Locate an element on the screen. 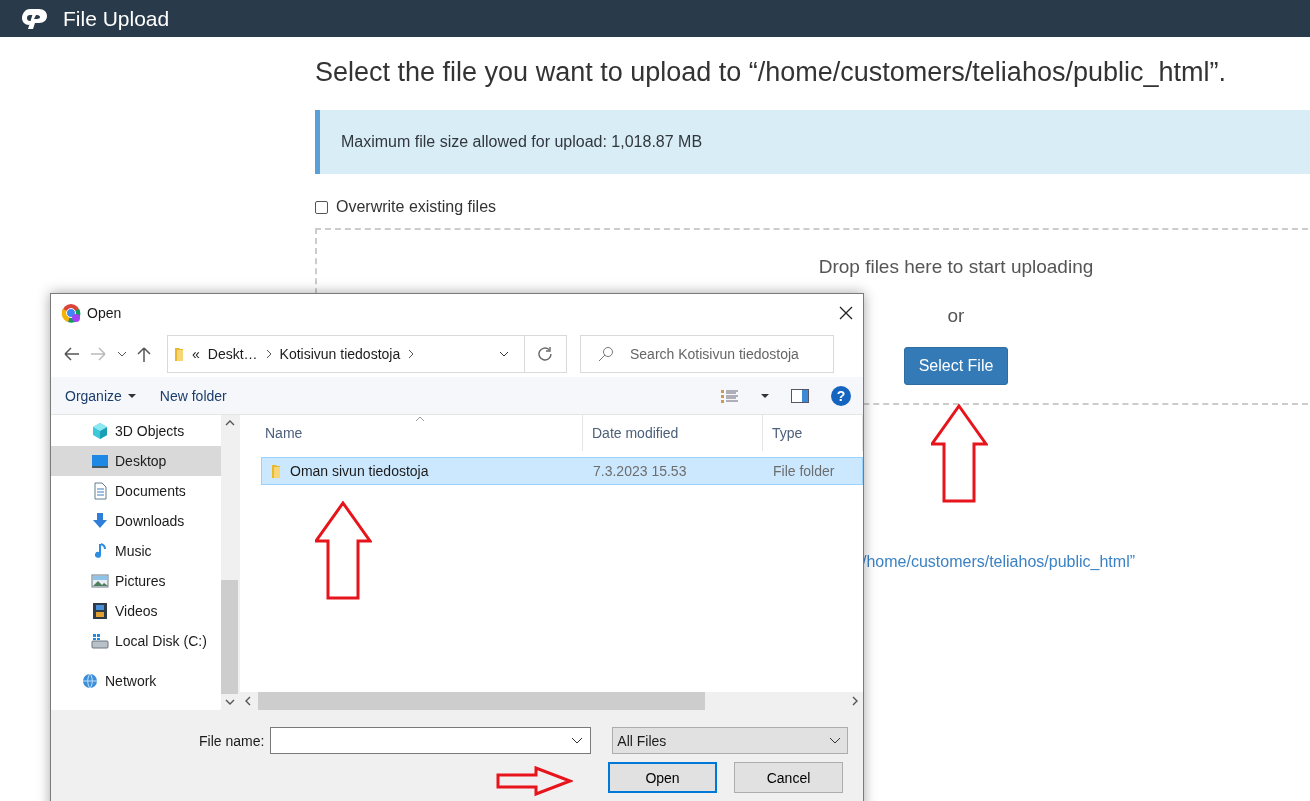 The image size is (1310, 801). info-message: Maximum file size allowed for upload: 1,018.87 MB is located at coordinates (812, 142).